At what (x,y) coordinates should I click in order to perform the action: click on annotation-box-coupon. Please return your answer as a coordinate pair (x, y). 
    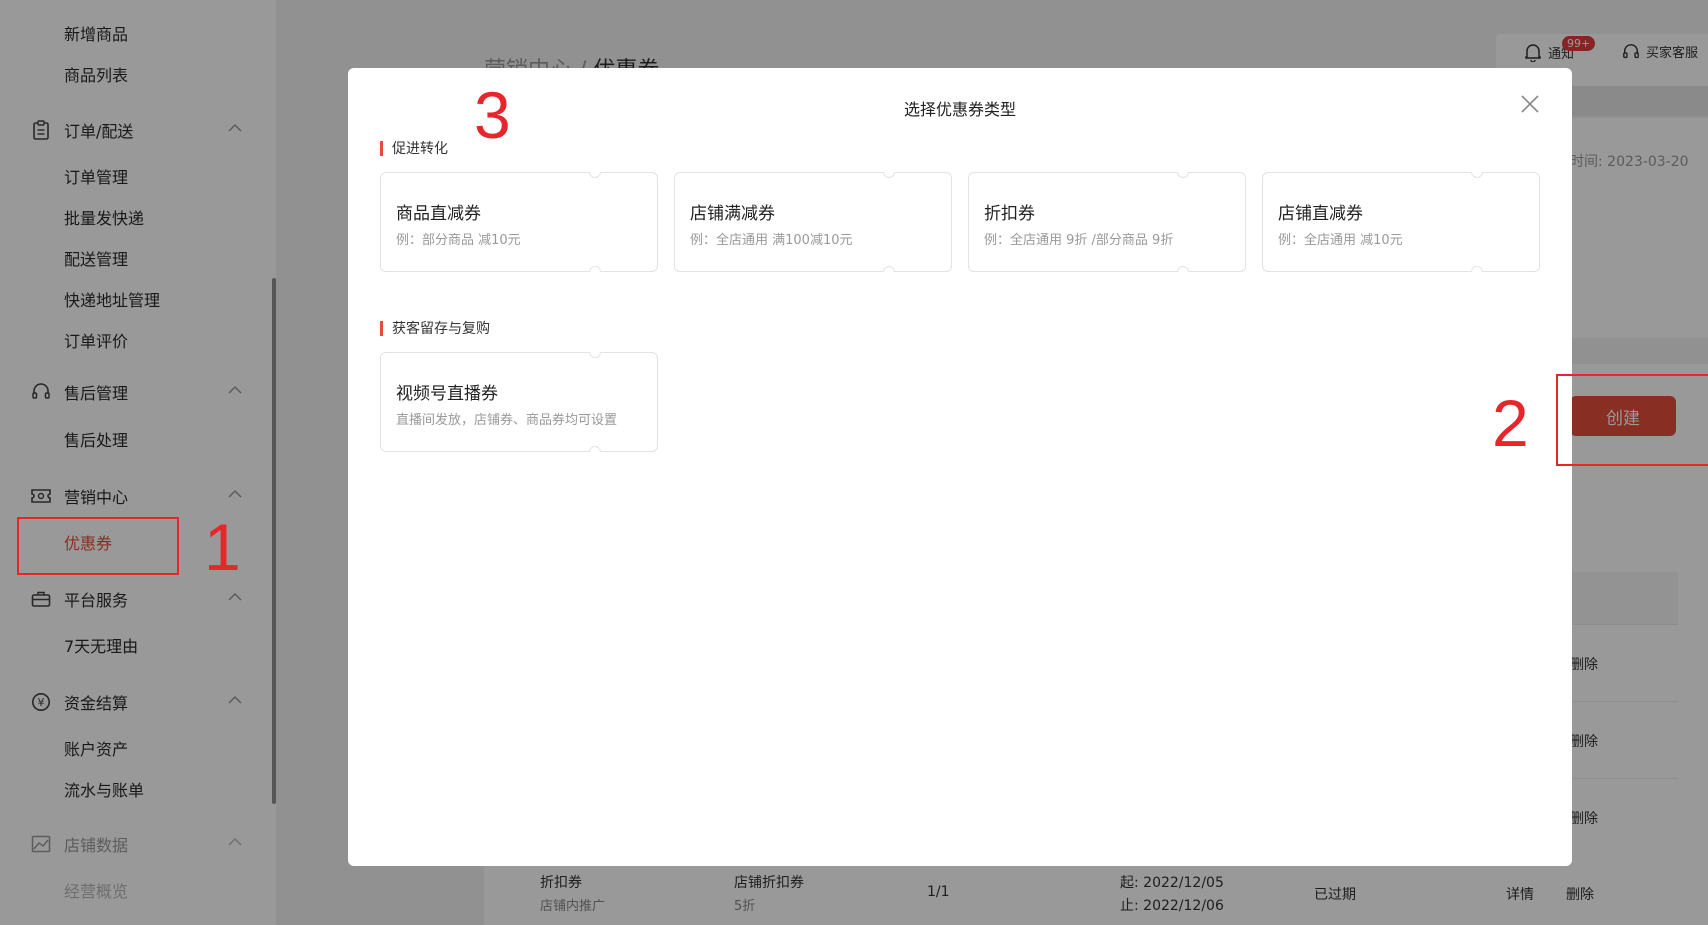
    Looking at the image, I should click on (98, 546).